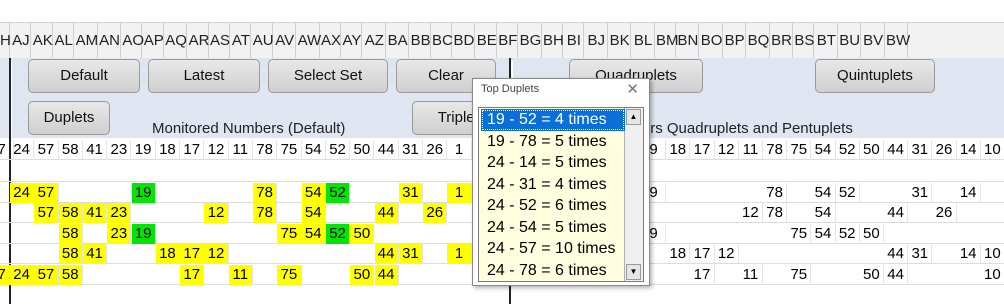 This screenshot has width=1004, height=304. I want to click on duplet-list-item: 24 - 14 = 5 times, so click(553, 163).